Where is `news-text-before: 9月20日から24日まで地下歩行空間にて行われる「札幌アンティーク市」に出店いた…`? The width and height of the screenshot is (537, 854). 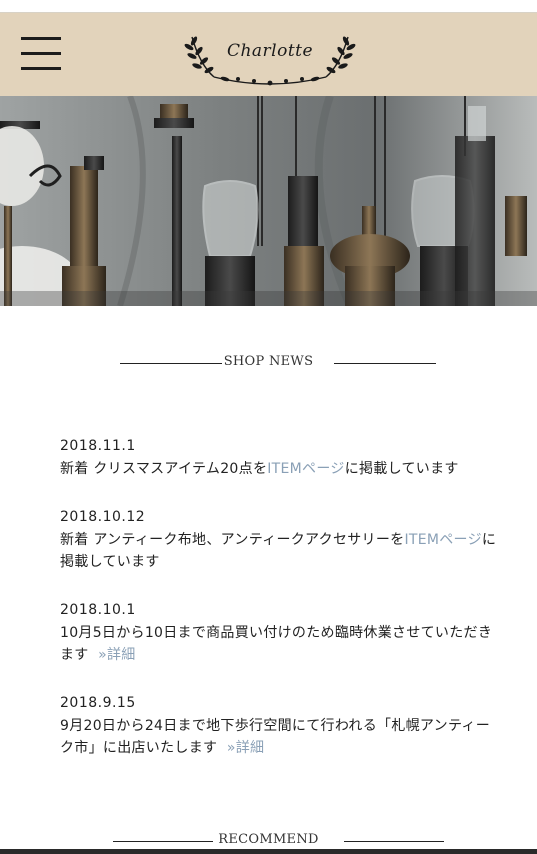 news-text-before: 9月20日から24日まで地下歩行空間にて行われる「札幌アンティーク市」に出店いた… is located at coordinates (275, 737).